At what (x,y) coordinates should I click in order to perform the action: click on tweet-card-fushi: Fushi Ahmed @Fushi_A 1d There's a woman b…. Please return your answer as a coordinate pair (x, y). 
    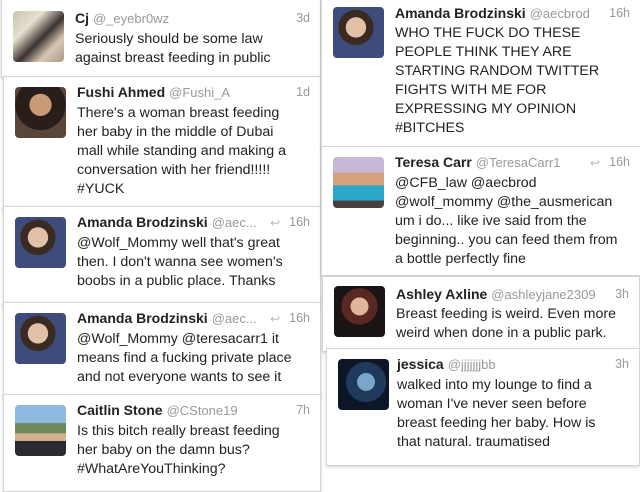
    Looking at the image, I should click on (162, 143).